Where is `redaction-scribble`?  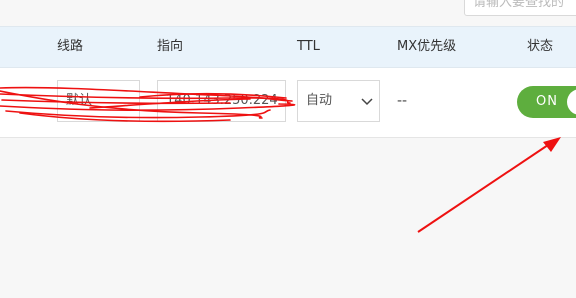 redaction-scribble is located at coordinates (148, 104).